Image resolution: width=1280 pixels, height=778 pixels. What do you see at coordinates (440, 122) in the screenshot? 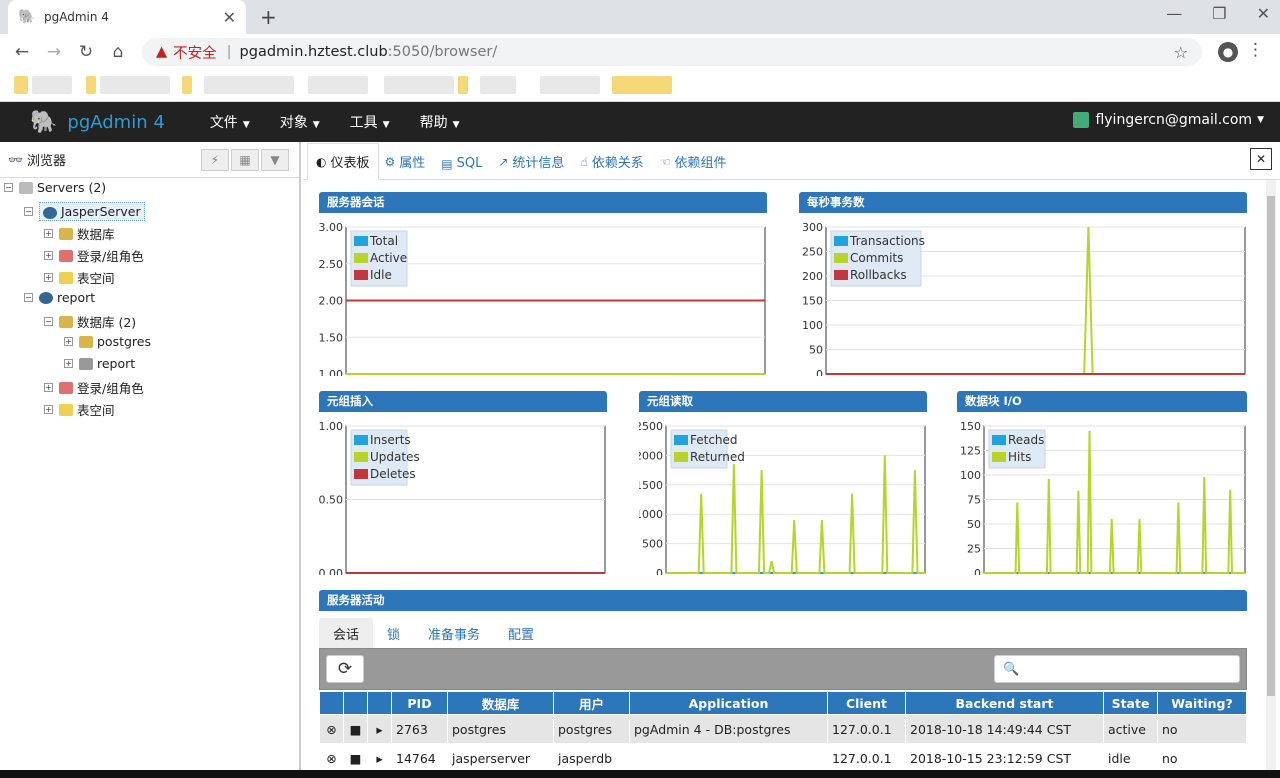
I see `menu-help: 帮助 ▼` at bounding box center [440, 122].